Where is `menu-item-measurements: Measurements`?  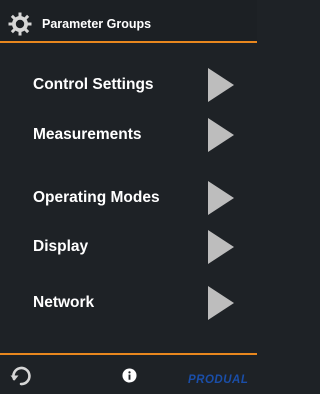
menu-item-measurements: Measurements is located at coordinates (128, 135).